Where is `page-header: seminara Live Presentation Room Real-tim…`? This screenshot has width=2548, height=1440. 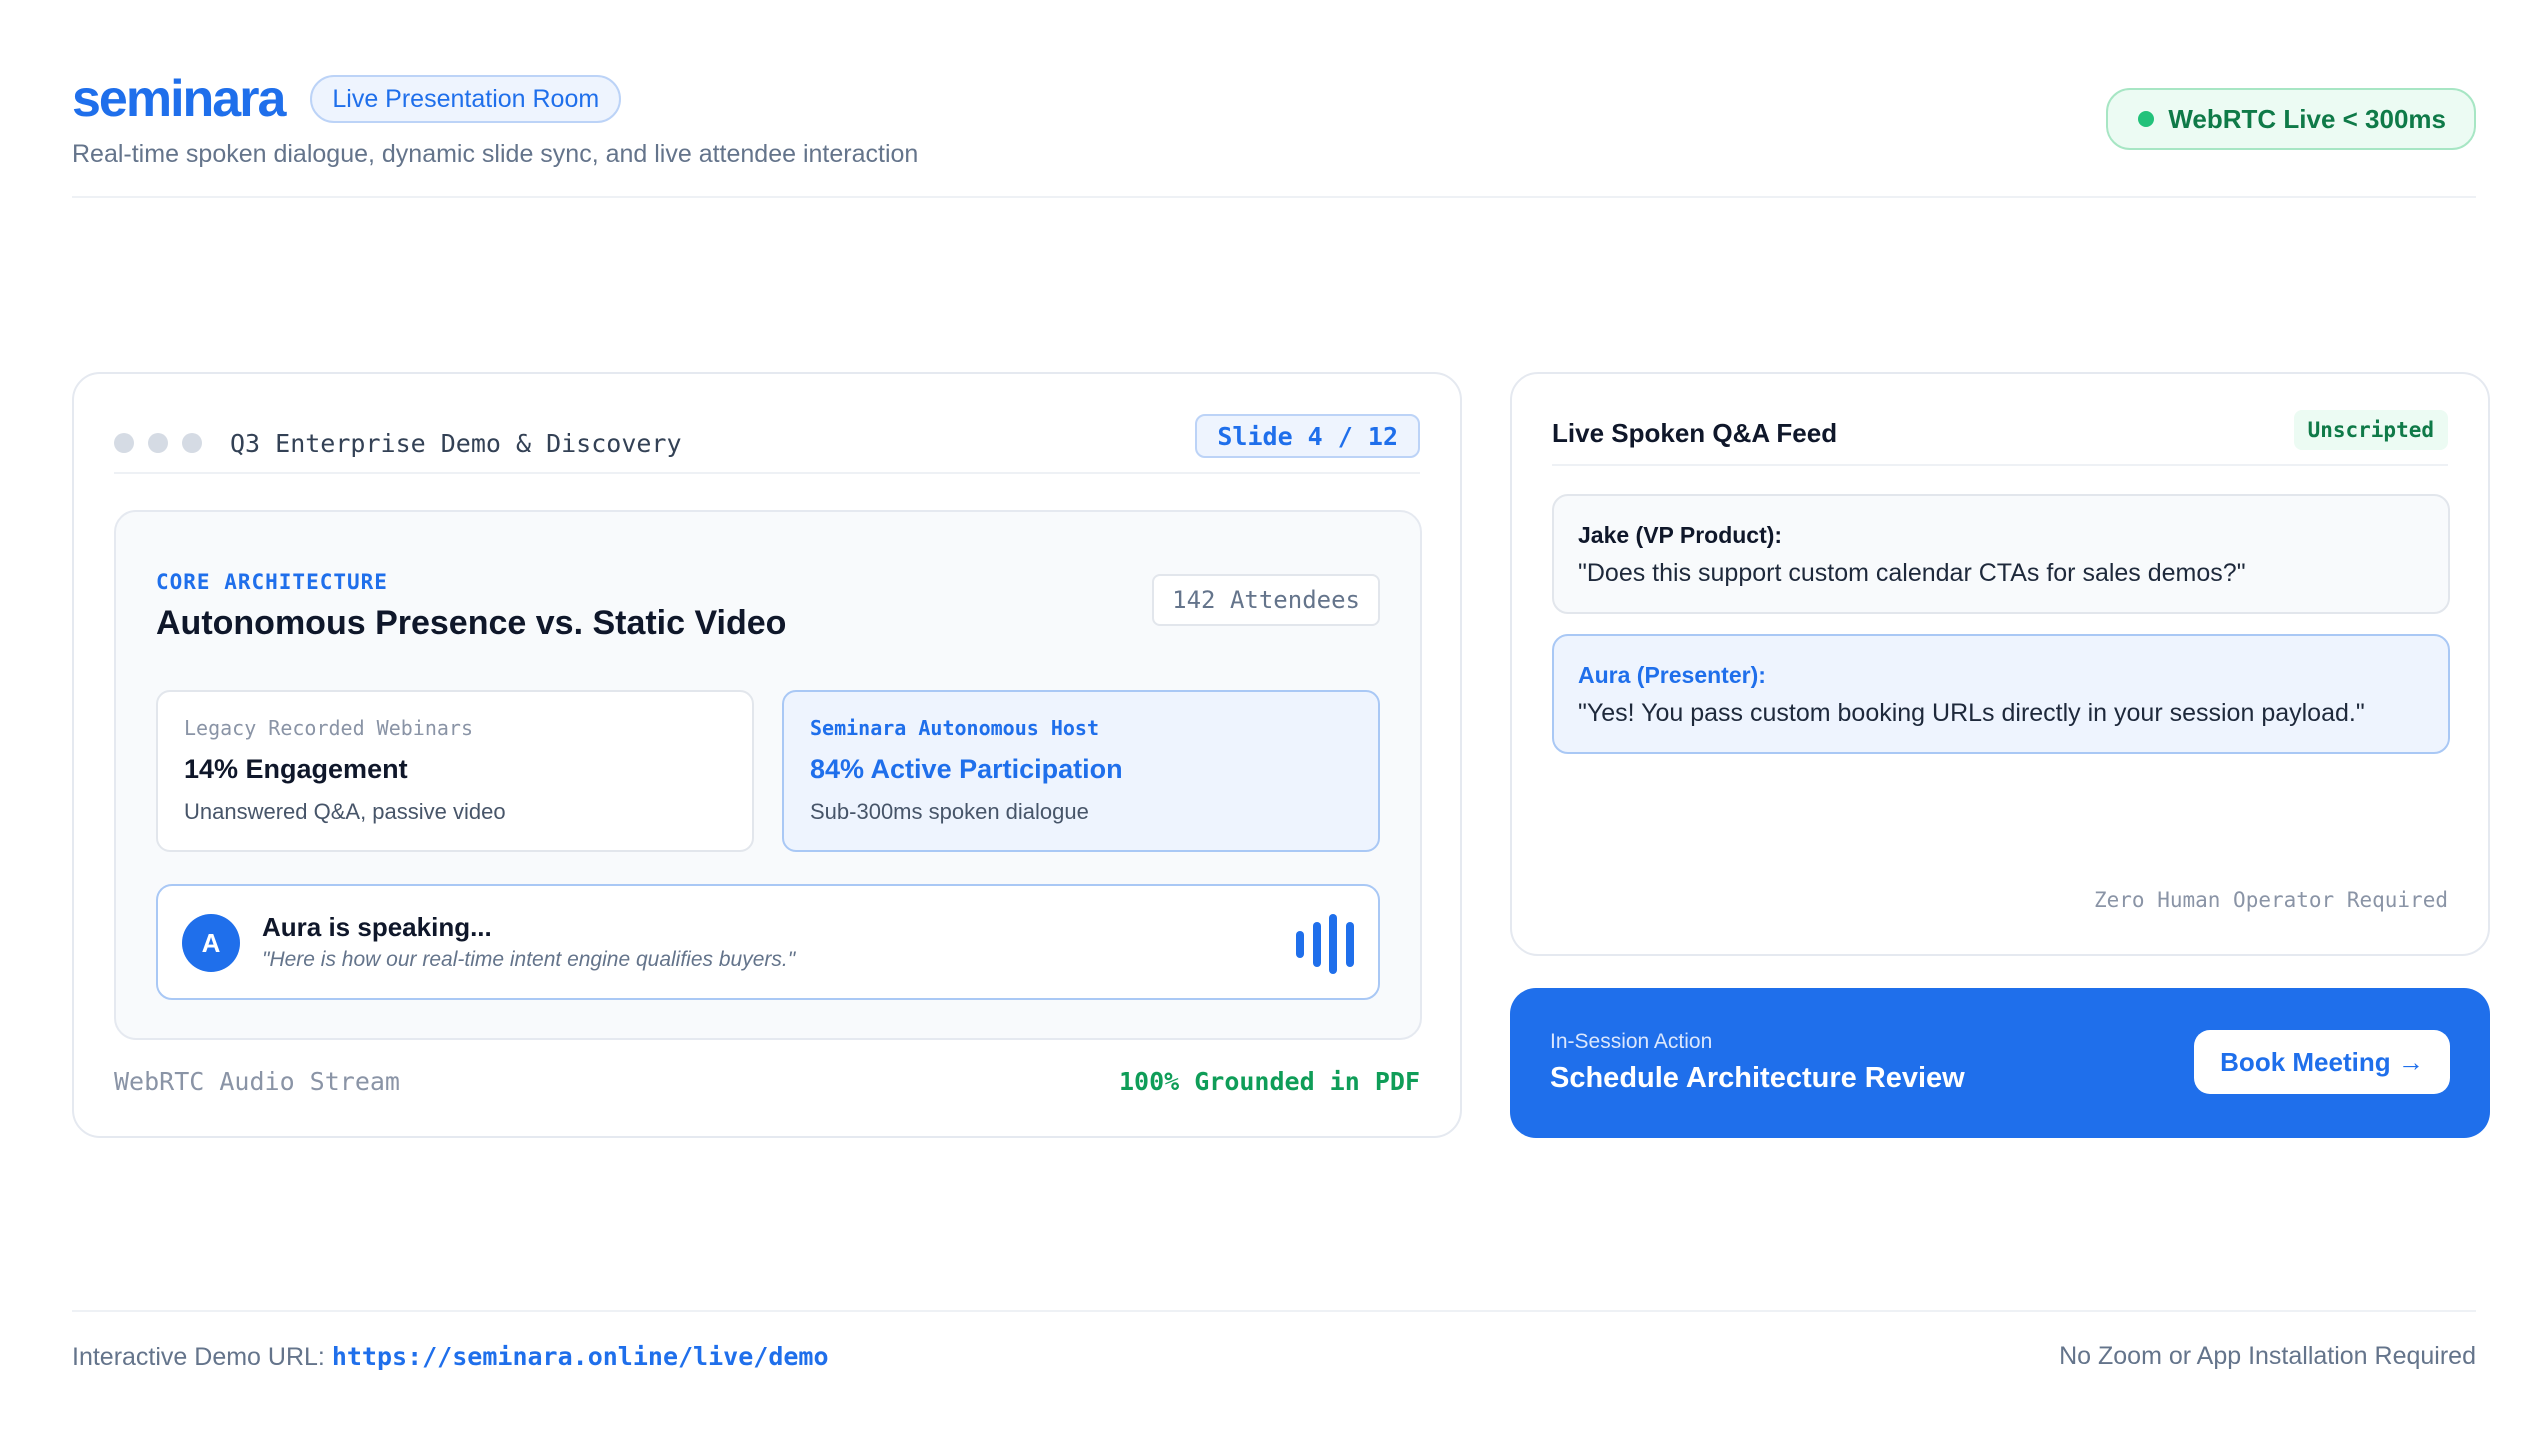
page-header: seminara Live Presentation Room Real-tim… is located at coordinates (1274, 135).